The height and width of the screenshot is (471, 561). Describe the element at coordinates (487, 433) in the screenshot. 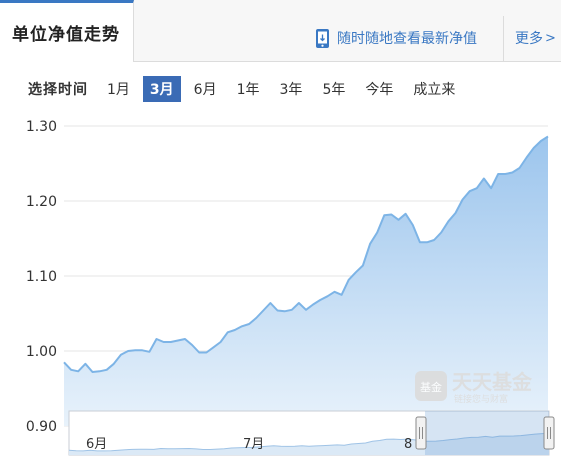

I see `navigator-selected-range` at that location.